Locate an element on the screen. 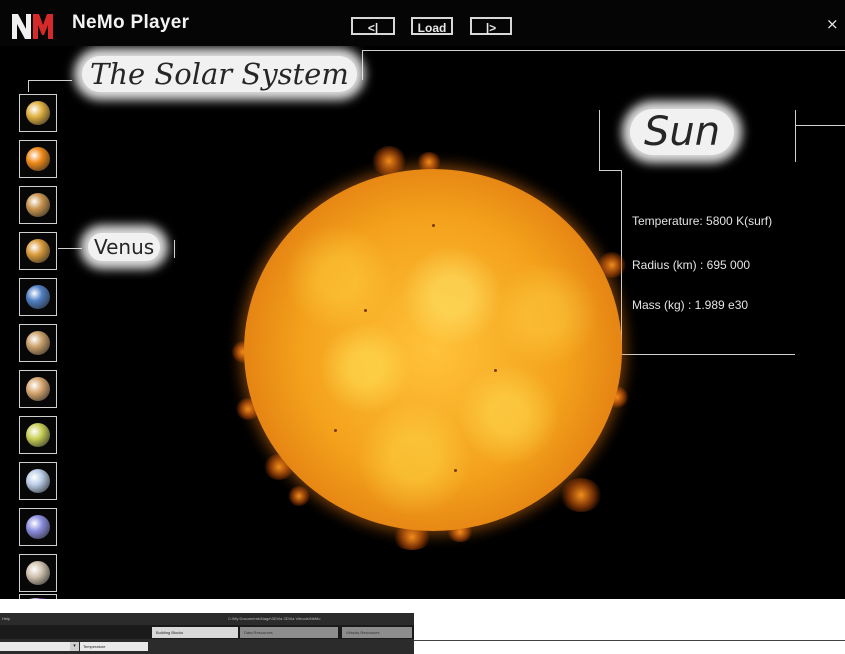  app-title: NeMo Player is located at coordinates (131, 22).